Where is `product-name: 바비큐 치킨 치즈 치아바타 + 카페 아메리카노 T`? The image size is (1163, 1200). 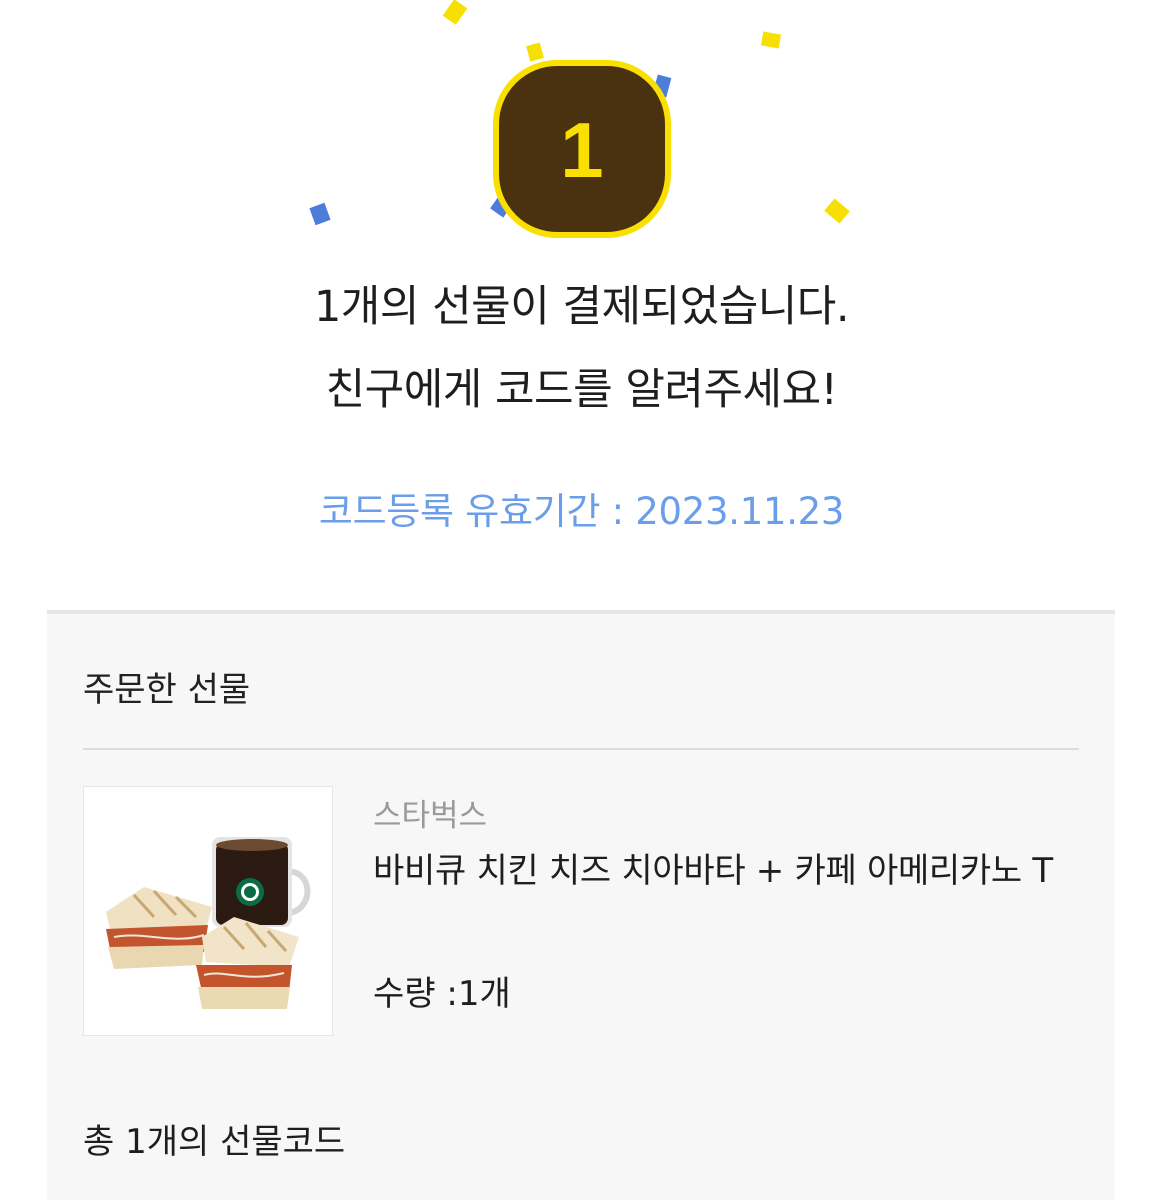
product-name: 바비큐 치킨 치즈 치아바타 + 카페 아메리카노 T is located at coordinates (713, 871).